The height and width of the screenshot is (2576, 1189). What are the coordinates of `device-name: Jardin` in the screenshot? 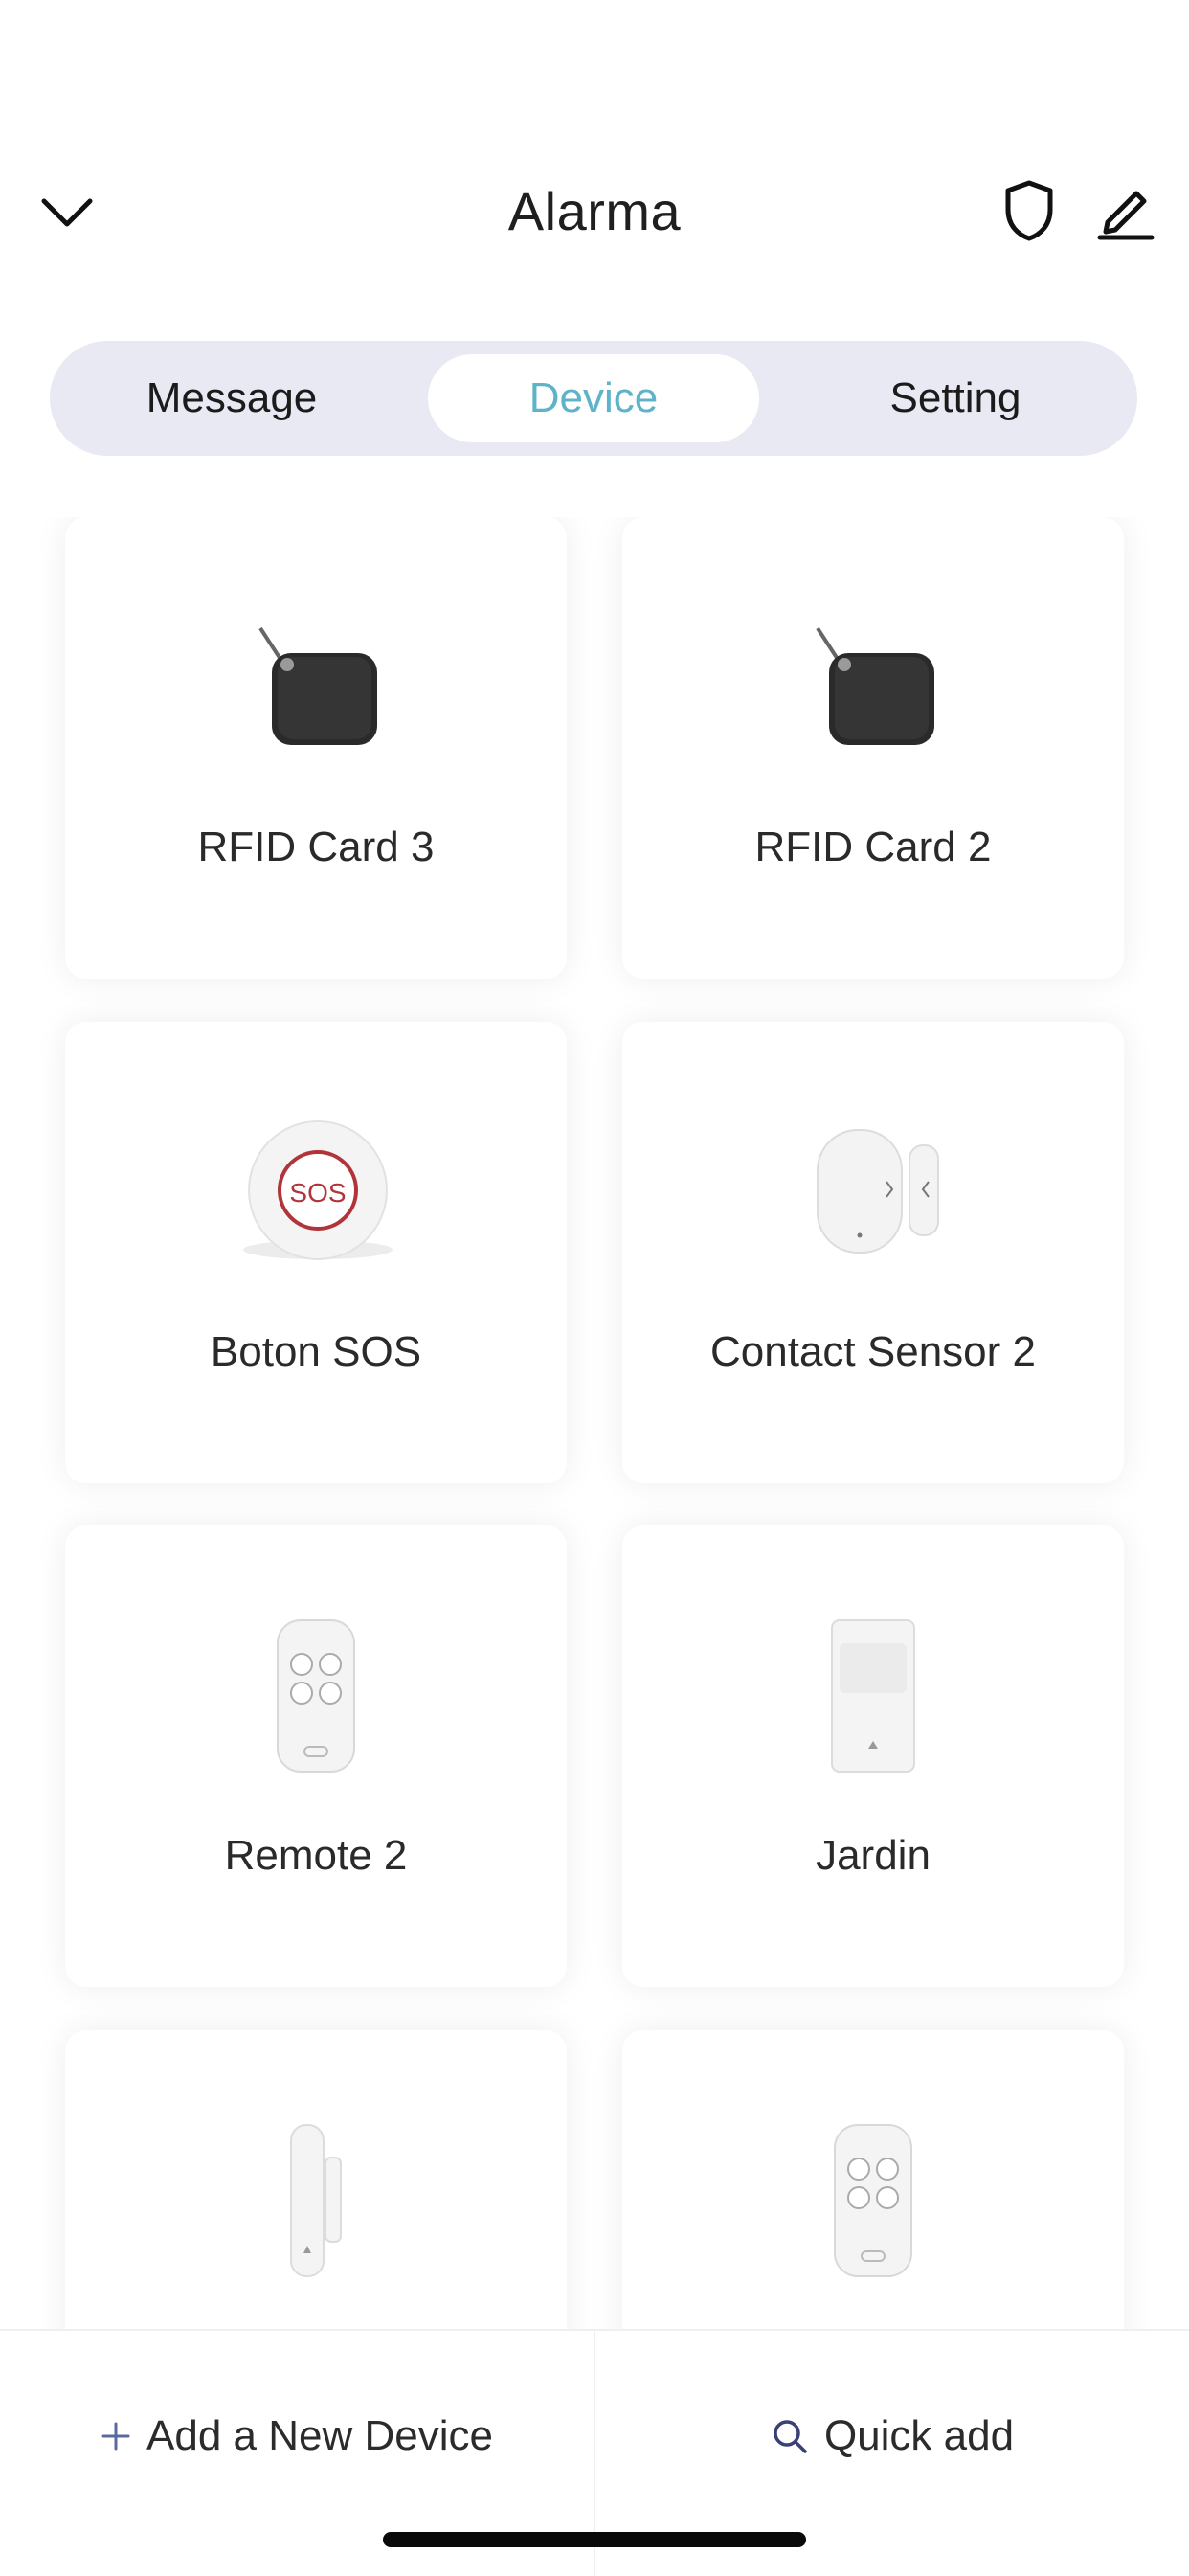 It's located at (873, 1855).